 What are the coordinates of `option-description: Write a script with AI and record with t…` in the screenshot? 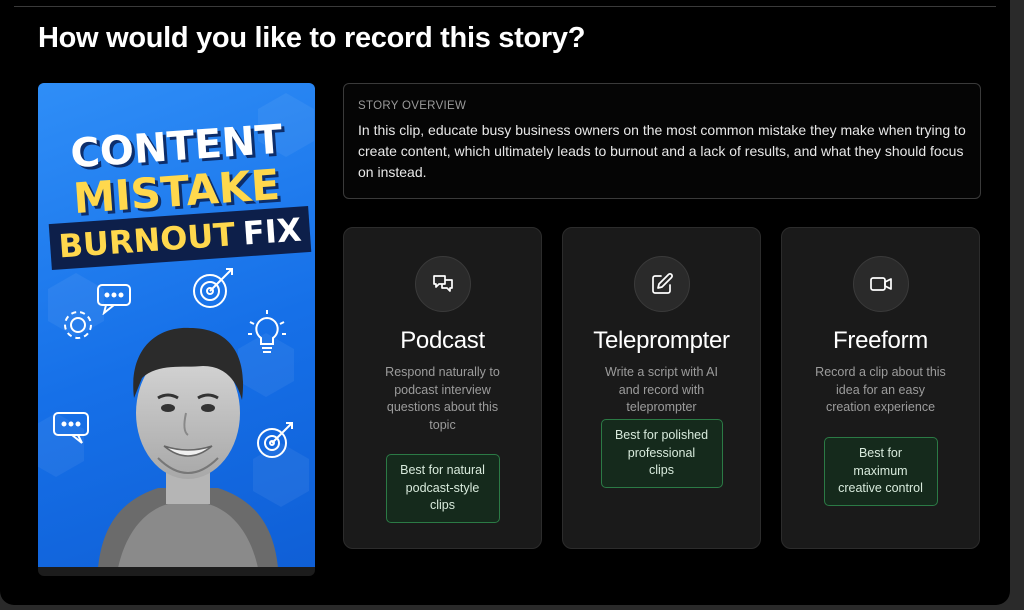 It's located at (661, 389).